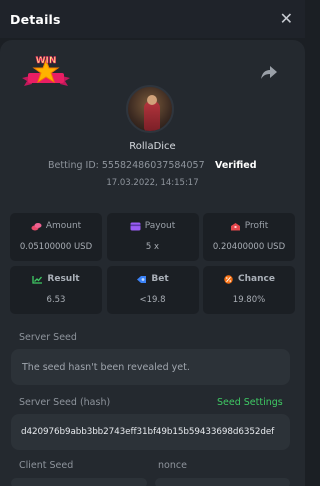  I want to click on chance-card: Chance 19.80%, so click(249, 290).